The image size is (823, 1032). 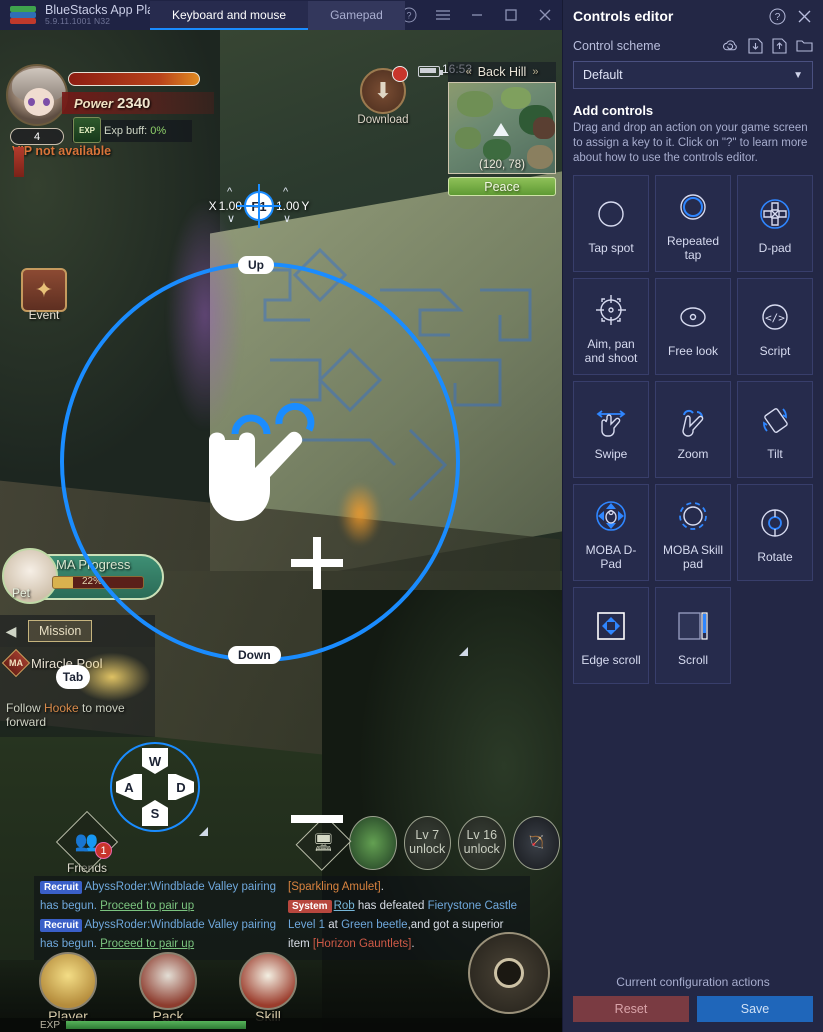 What do you see at coordinates (611, 532) in the screenshot?
I see `control-moba-d-pad: MOBA D-Pad` at bounding box center [611, 532].